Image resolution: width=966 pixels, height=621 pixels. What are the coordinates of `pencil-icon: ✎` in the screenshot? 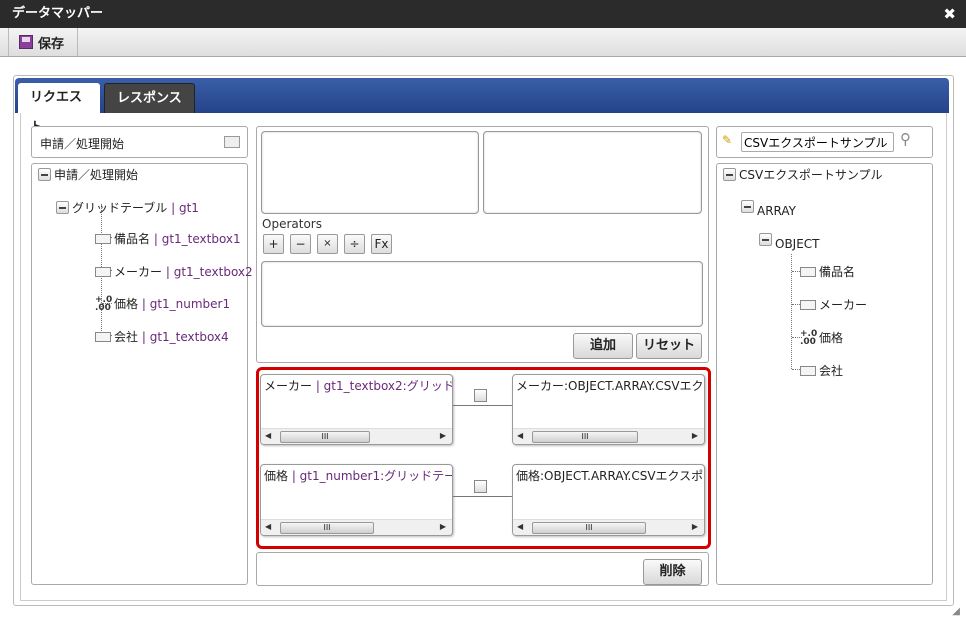 It's located at (727, 140).